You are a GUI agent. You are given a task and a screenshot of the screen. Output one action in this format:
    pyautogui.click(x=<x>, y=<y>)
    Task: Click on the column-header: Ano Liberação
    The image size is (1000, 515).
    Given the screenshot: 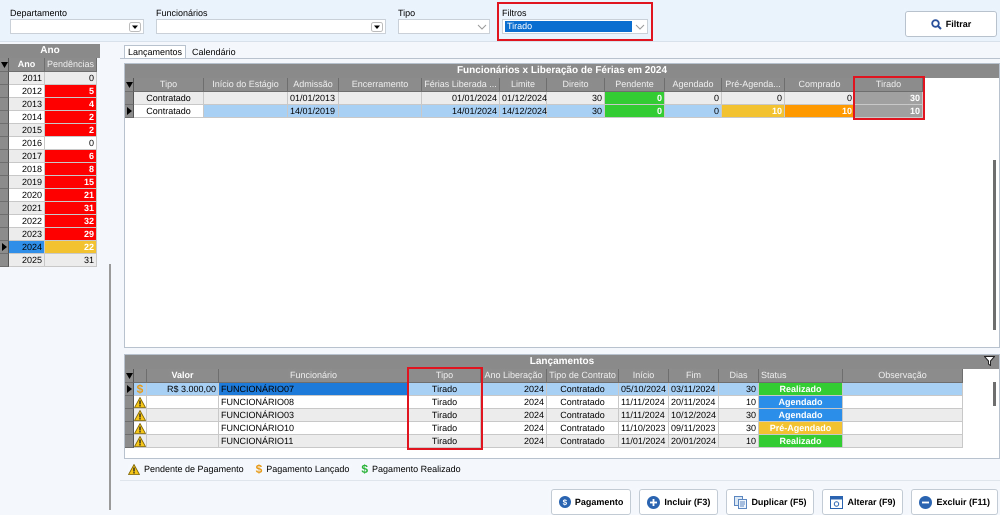 What is the action you would take?
    pyautogui.click(x=514, y=376)
    